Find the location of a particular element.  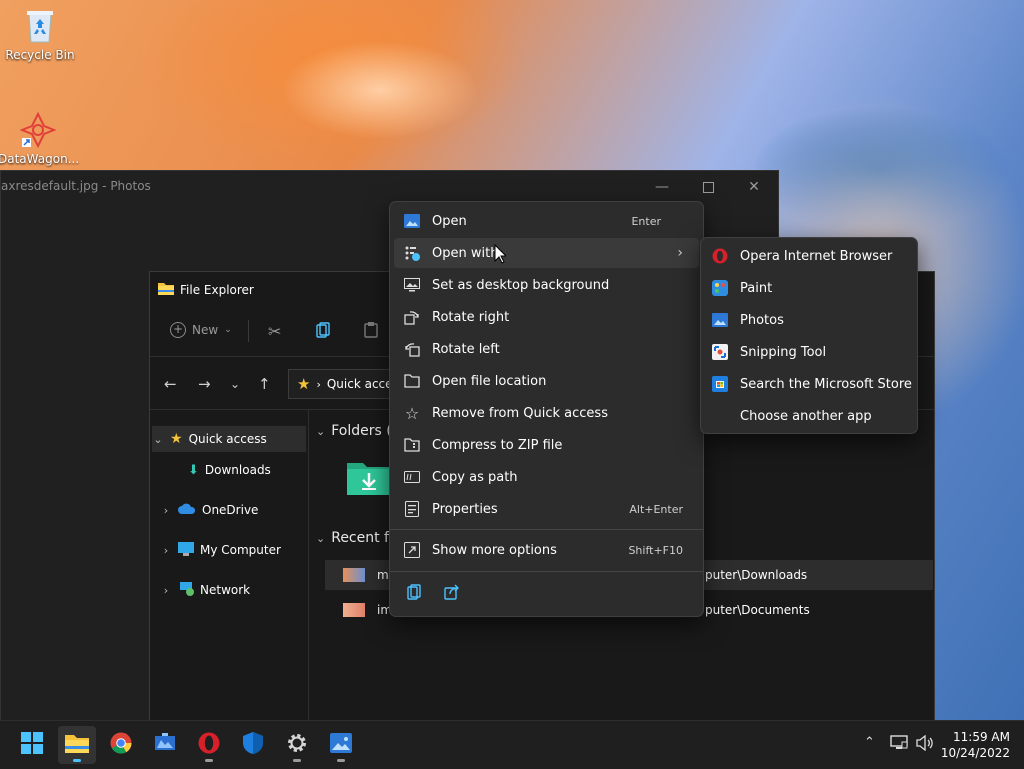

submenu-item-choose-another-app: Choose another app is located at coordinates (809, 416).